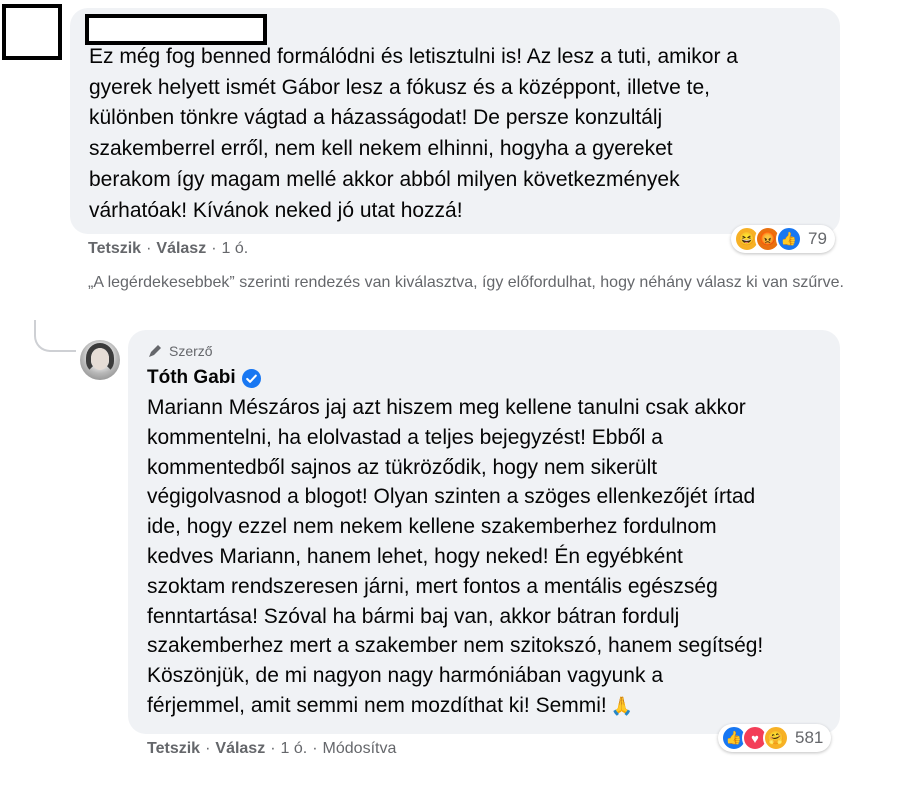 The height and width of the screenshot is (794, 901). I want to click on care-icon: 🤗, so click(776, 738).